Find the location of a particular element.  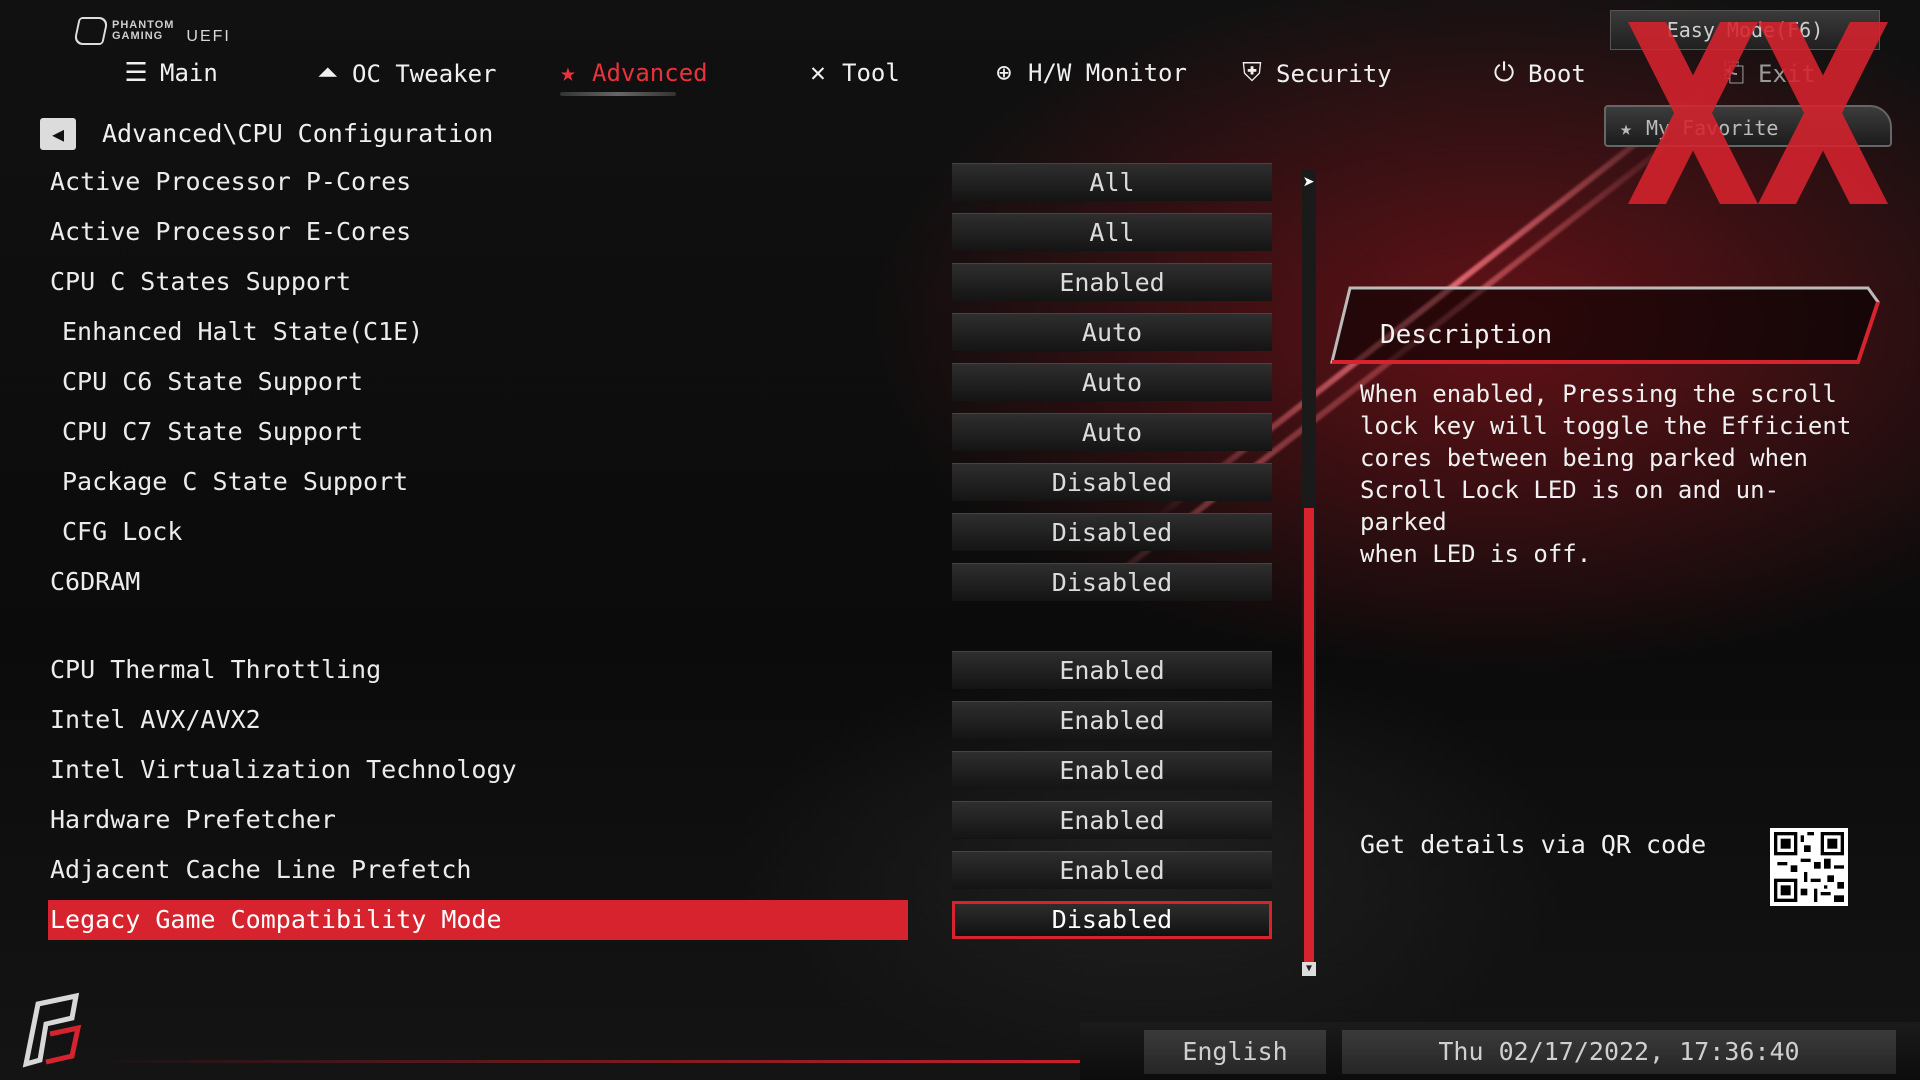

shield-icon: ⛨ is located at coordinates (1252, 73).